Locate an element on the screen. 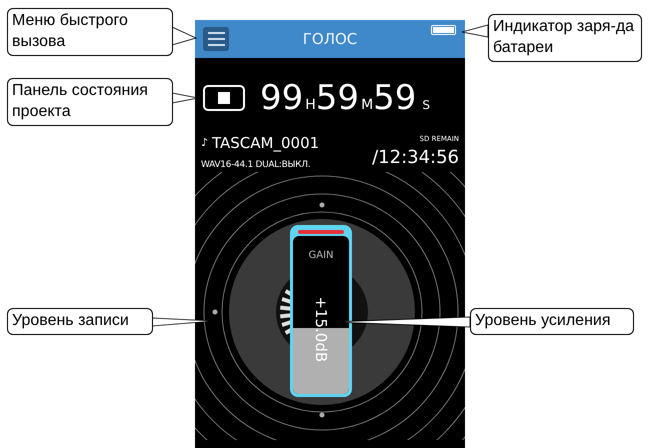 This screenshot has height=448, width=648. gain-slider: GAIN +15.0dB is located at coordinates (321, 311).